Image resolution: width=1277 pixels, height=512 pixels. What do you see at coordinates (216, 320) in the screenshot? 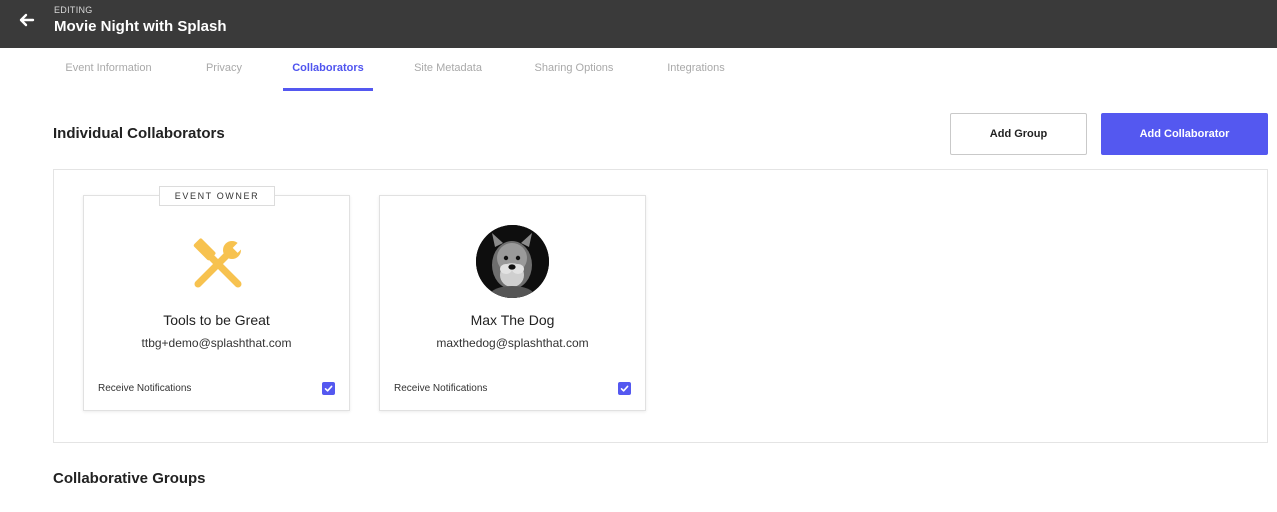
I see `collaborator-name: Tools to be Great` at bounding box center [216, 320].